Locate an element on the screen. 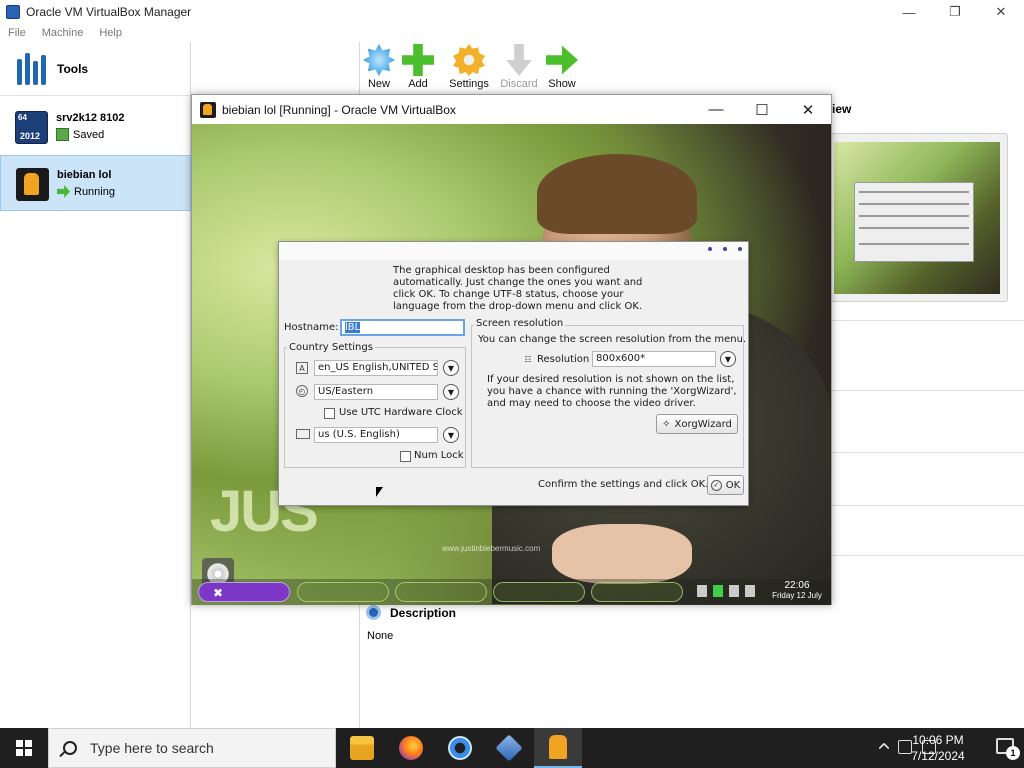 This screenshot has height=768, width=1024. windows-taskbar: Type here to search 10:06 PM 7/12/2024 1 is located at coordinates (512, 748).